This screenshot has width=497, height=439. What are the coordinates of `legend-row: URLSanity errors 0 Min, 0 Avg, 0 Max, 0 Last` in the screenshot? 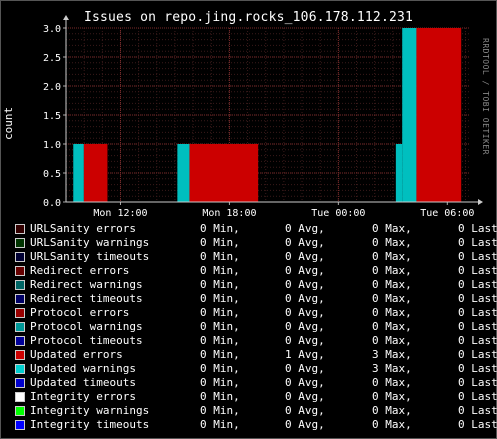 It's located at (248, 229).